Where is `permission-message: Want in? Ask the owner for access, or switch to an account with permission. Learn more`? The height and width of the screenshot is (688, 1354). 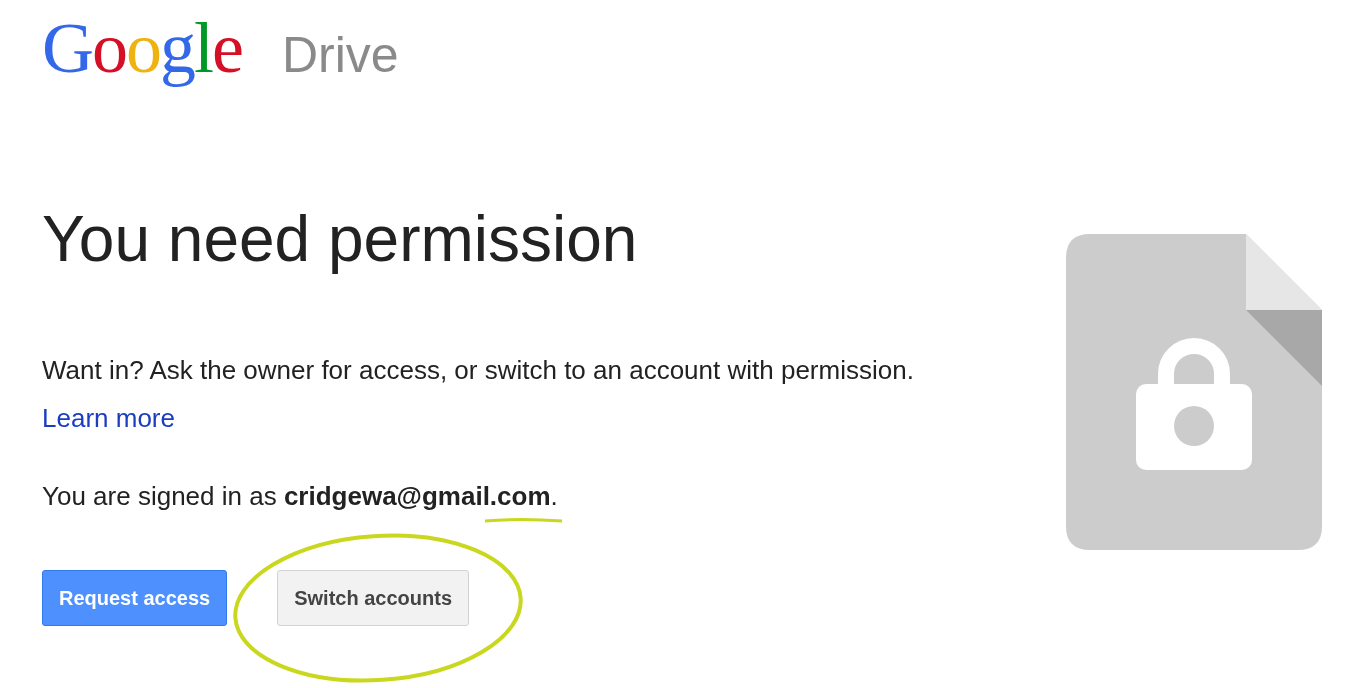 permission-message: Want in? Ask the owner for access, or switch to an account with permission. Learn more is located at coordinates (478, 394).